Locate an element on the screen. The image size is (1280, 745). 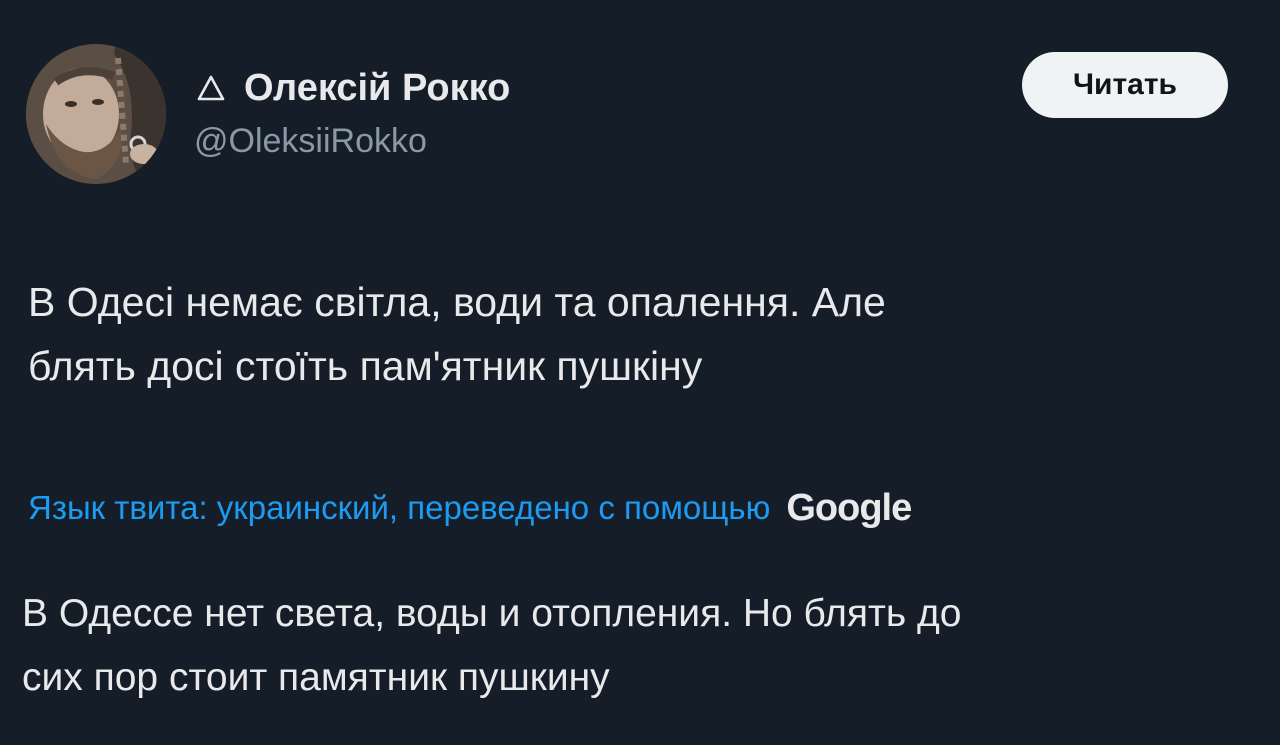
author-name: Олексій Рокко is located at coordinates (377, 87).